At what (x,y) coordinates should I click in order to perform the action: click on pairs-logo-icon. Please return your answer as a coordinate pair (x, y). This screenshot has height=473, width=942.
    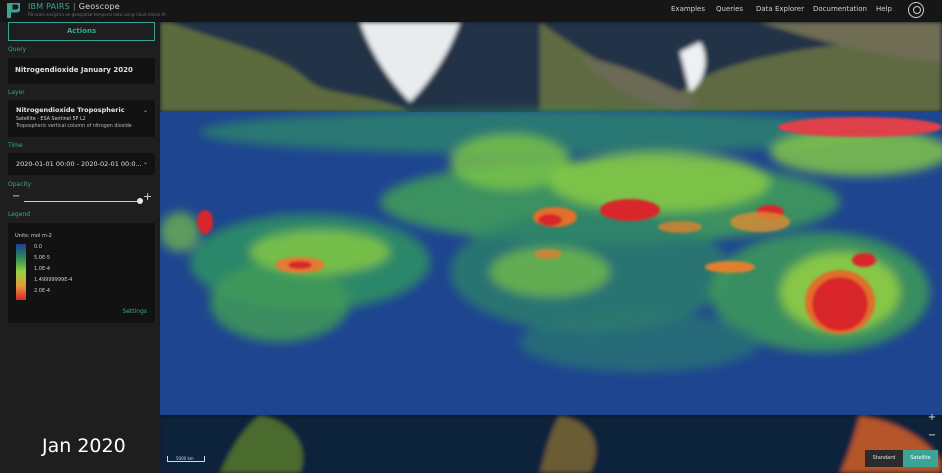
    Looking at the image, I should click on (13, 10).